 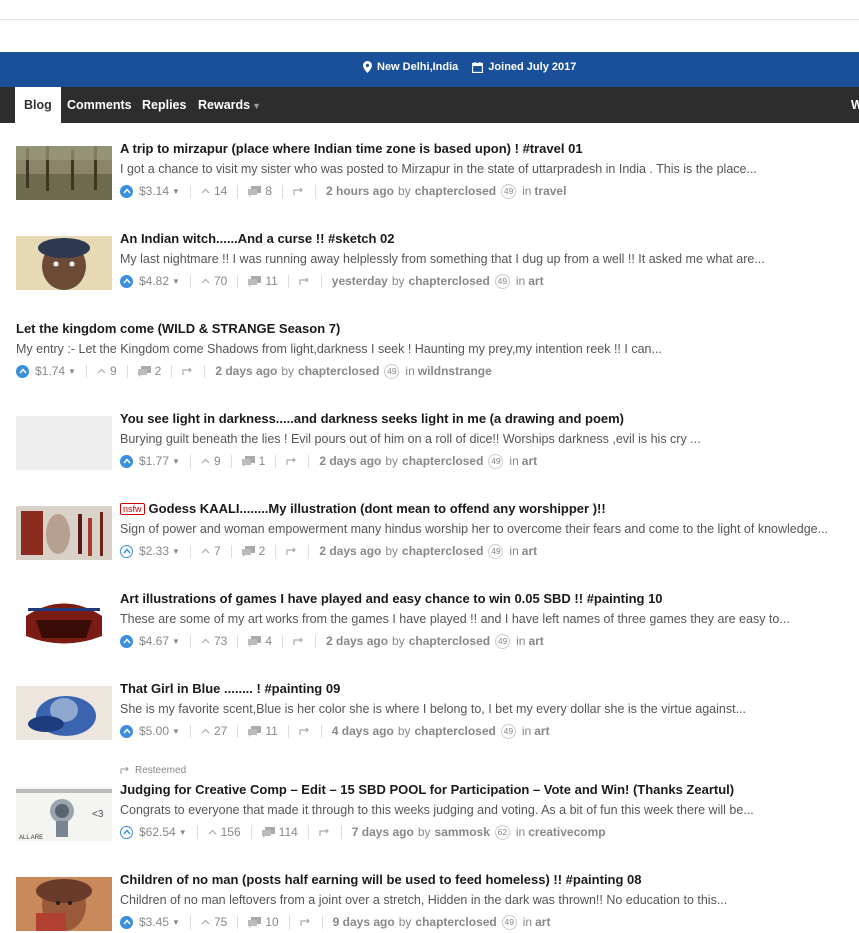 I want to click on post-category: wildnstrange, so click(x=455, y=371).